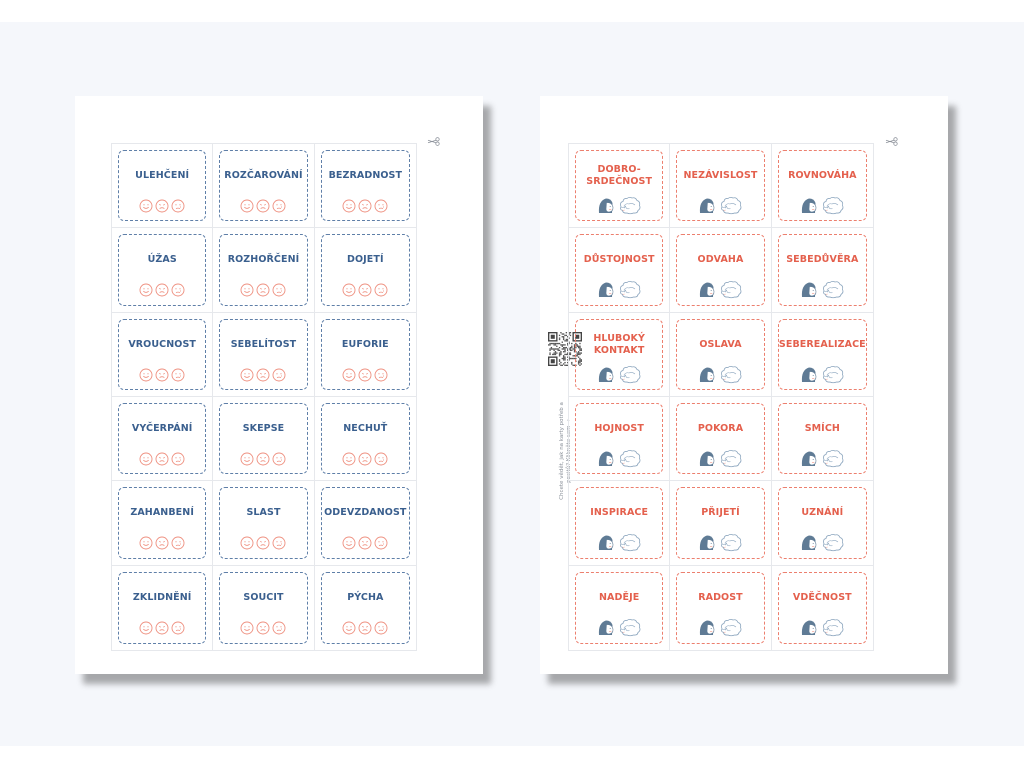 This screenshot has height=768, width=1024. What do you see at coordinates (619, 354) in the screenshot?
I see `need-card: HLUBOKÝ KONTAKT` at bounding box center [619, 354].